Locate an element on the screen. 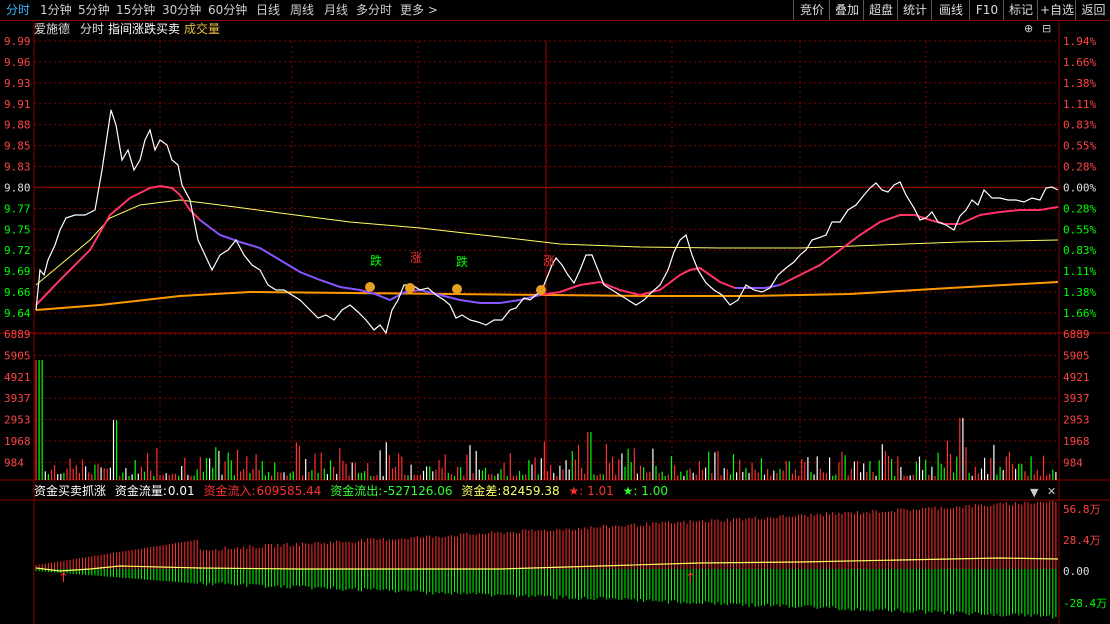 The image size is (1110, 624). fund-out-value: -527126.06 is located at coordinates (418, 491).